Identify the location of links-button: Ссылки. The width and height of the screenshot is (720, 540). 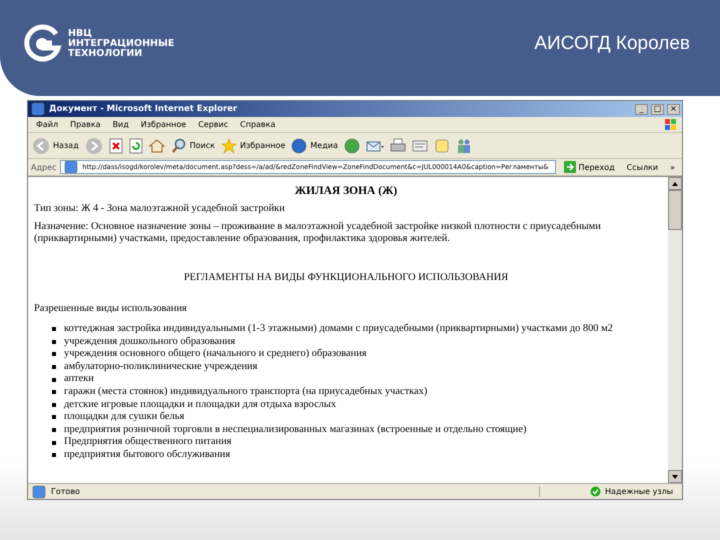
(642, 167).